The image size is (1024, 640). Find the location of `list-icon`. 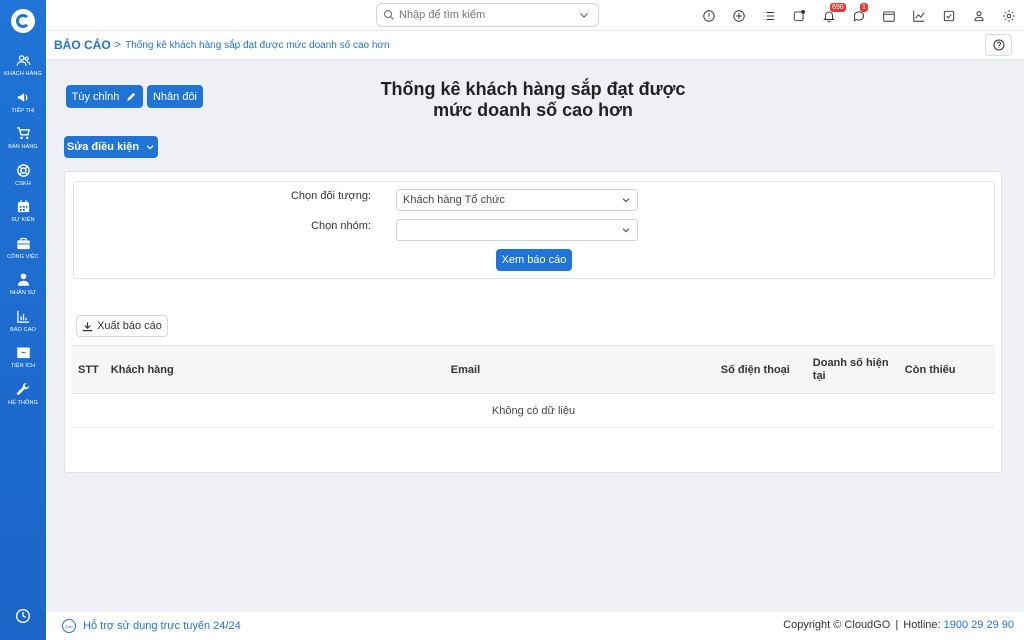

list-icon is located at coordinates (769, 15).